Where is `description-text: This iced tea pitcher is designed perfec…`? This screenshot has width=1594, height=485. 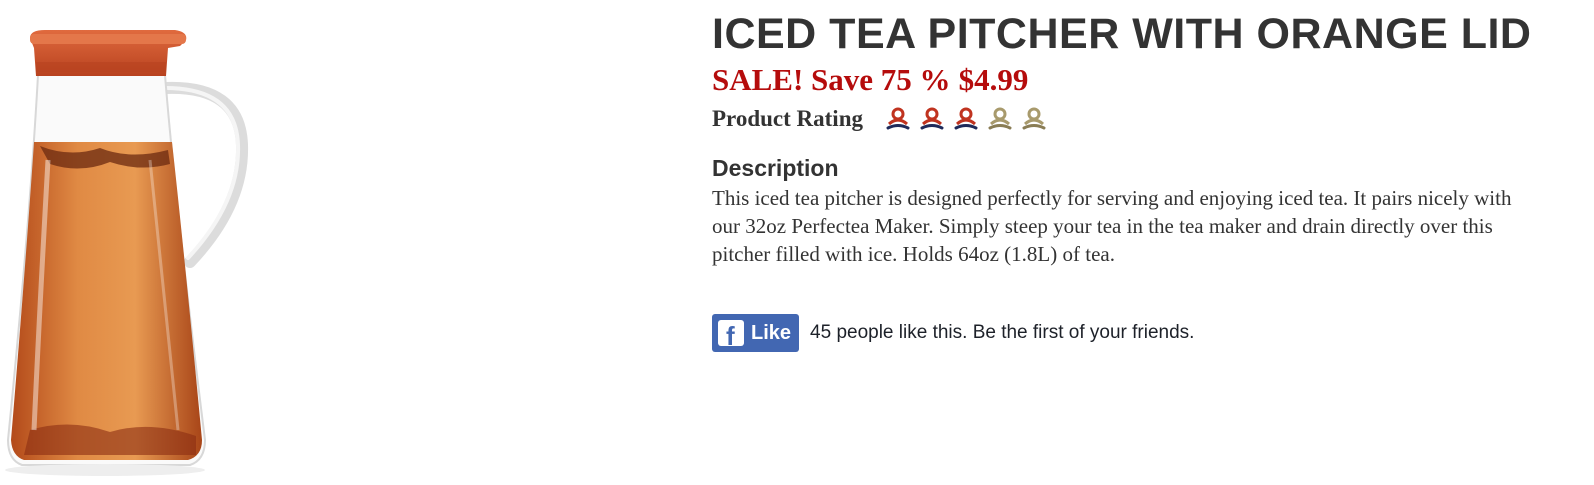 description-text: This iced tea pitcher is designed perfec… is located at coordinates (1112, 226).